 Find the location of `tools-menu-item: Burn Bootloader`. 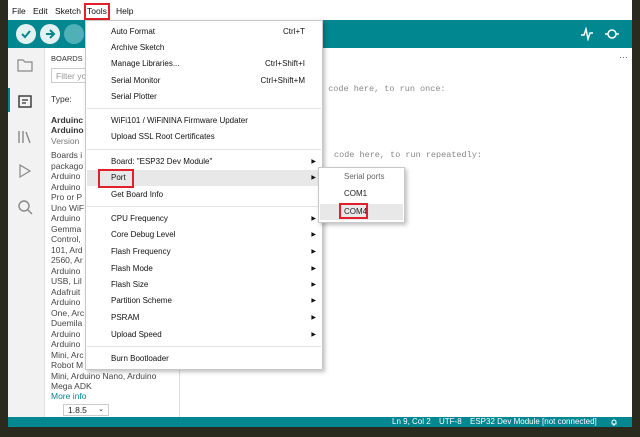

tools-menu-item: Burn Bootloader is located at coordinates (204, 359).